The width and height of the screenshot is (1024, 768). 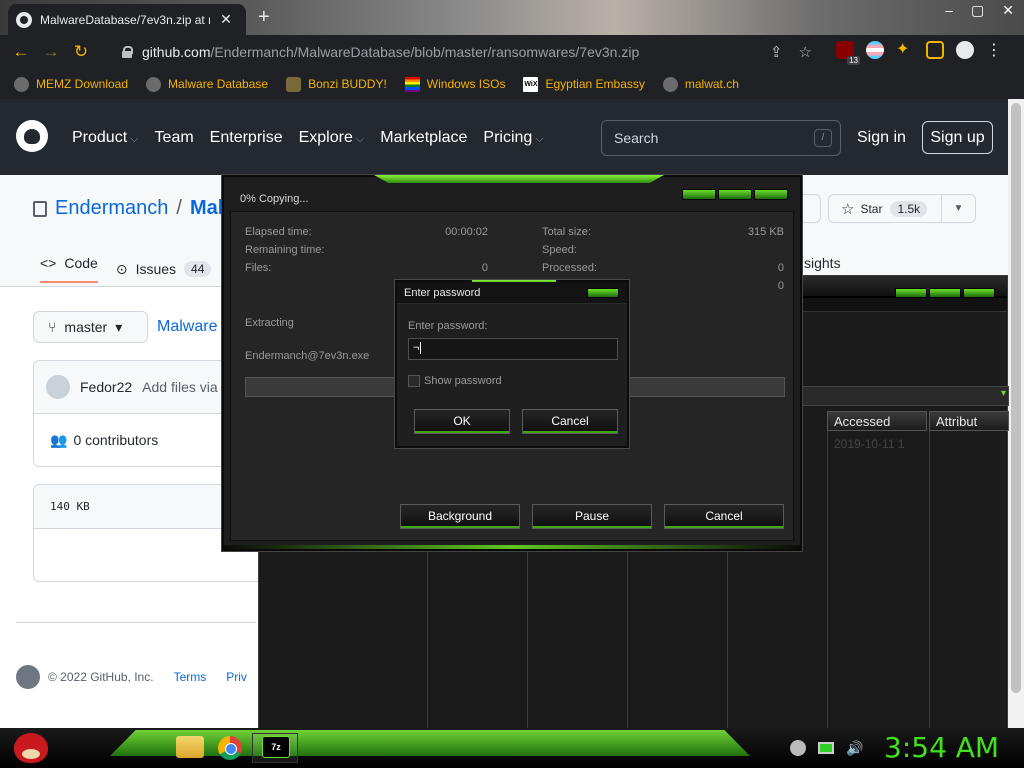 I want to click on pause-button: Pause, so click(x=592, y=516).